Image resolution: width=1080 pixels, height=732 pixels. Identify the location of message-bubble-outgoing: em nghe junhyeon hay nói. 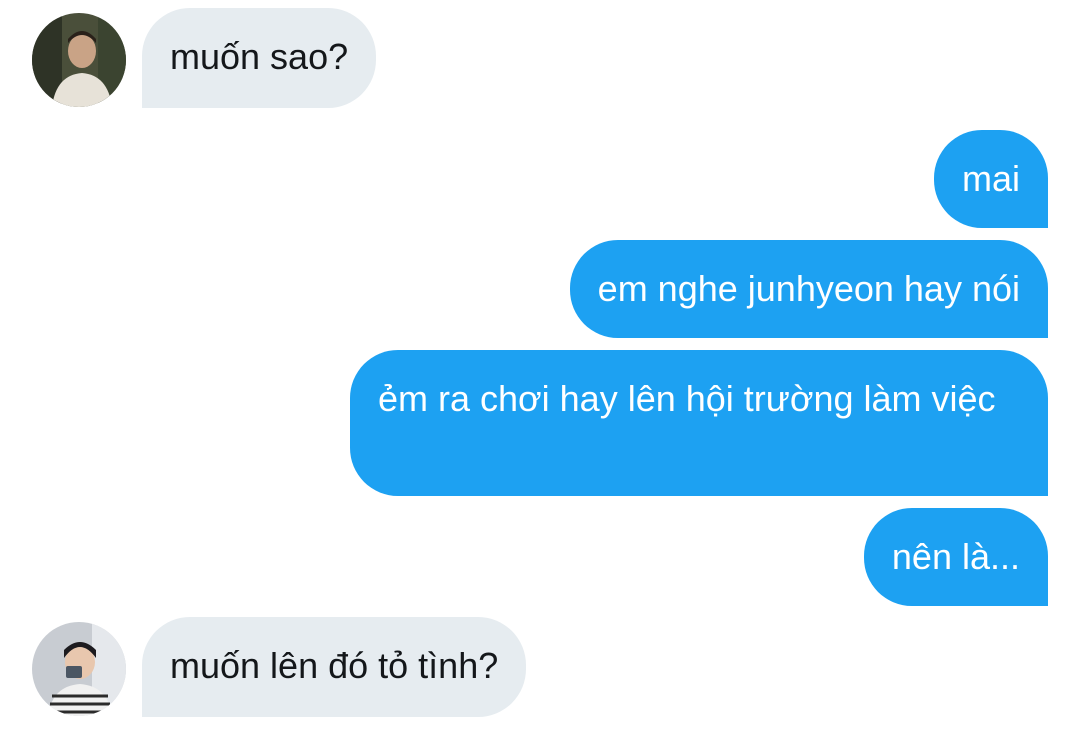
(808, 289).